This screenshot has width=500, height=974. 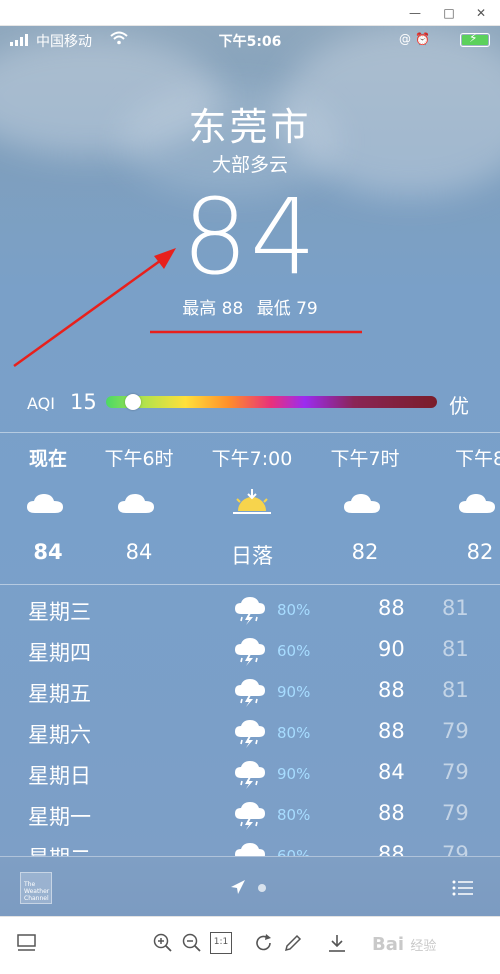 What do you see at coordinates (365, 459) in the screenshot?
I see `hourly-time: 下午7时` at bounding box center [365, 459].